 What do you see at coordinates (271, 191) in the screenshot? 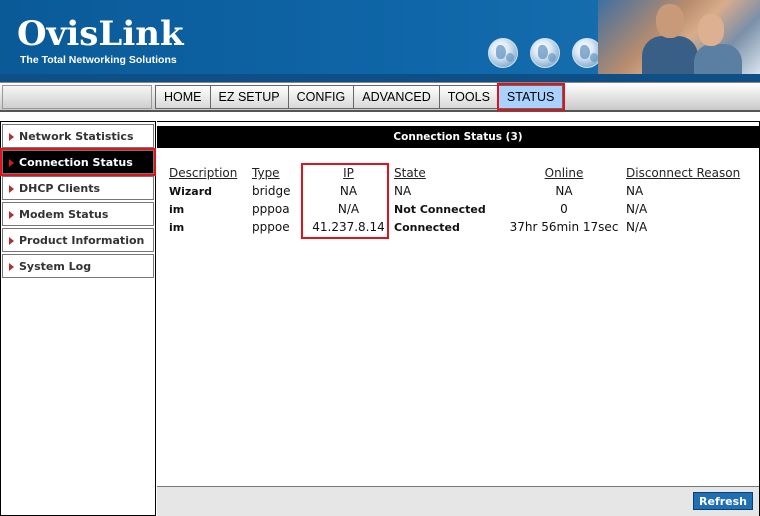
I see `cell-type: bridge` at bounding box center [271, 191].